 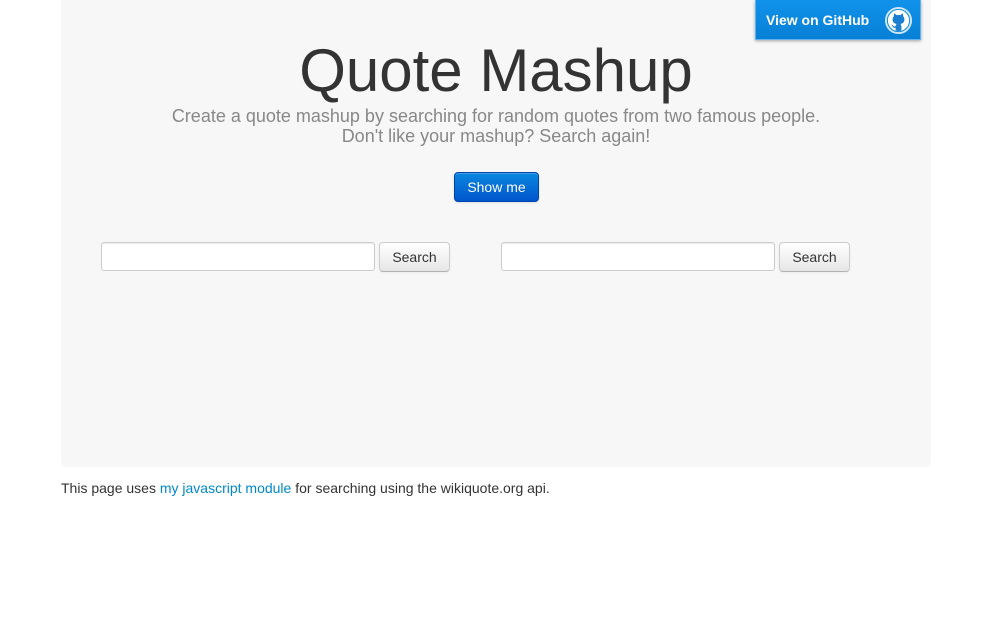 What do you see at coordinates (898, 20) in the screenshot?
I see `github-octocat-icon` at bounding box center [898, 20].